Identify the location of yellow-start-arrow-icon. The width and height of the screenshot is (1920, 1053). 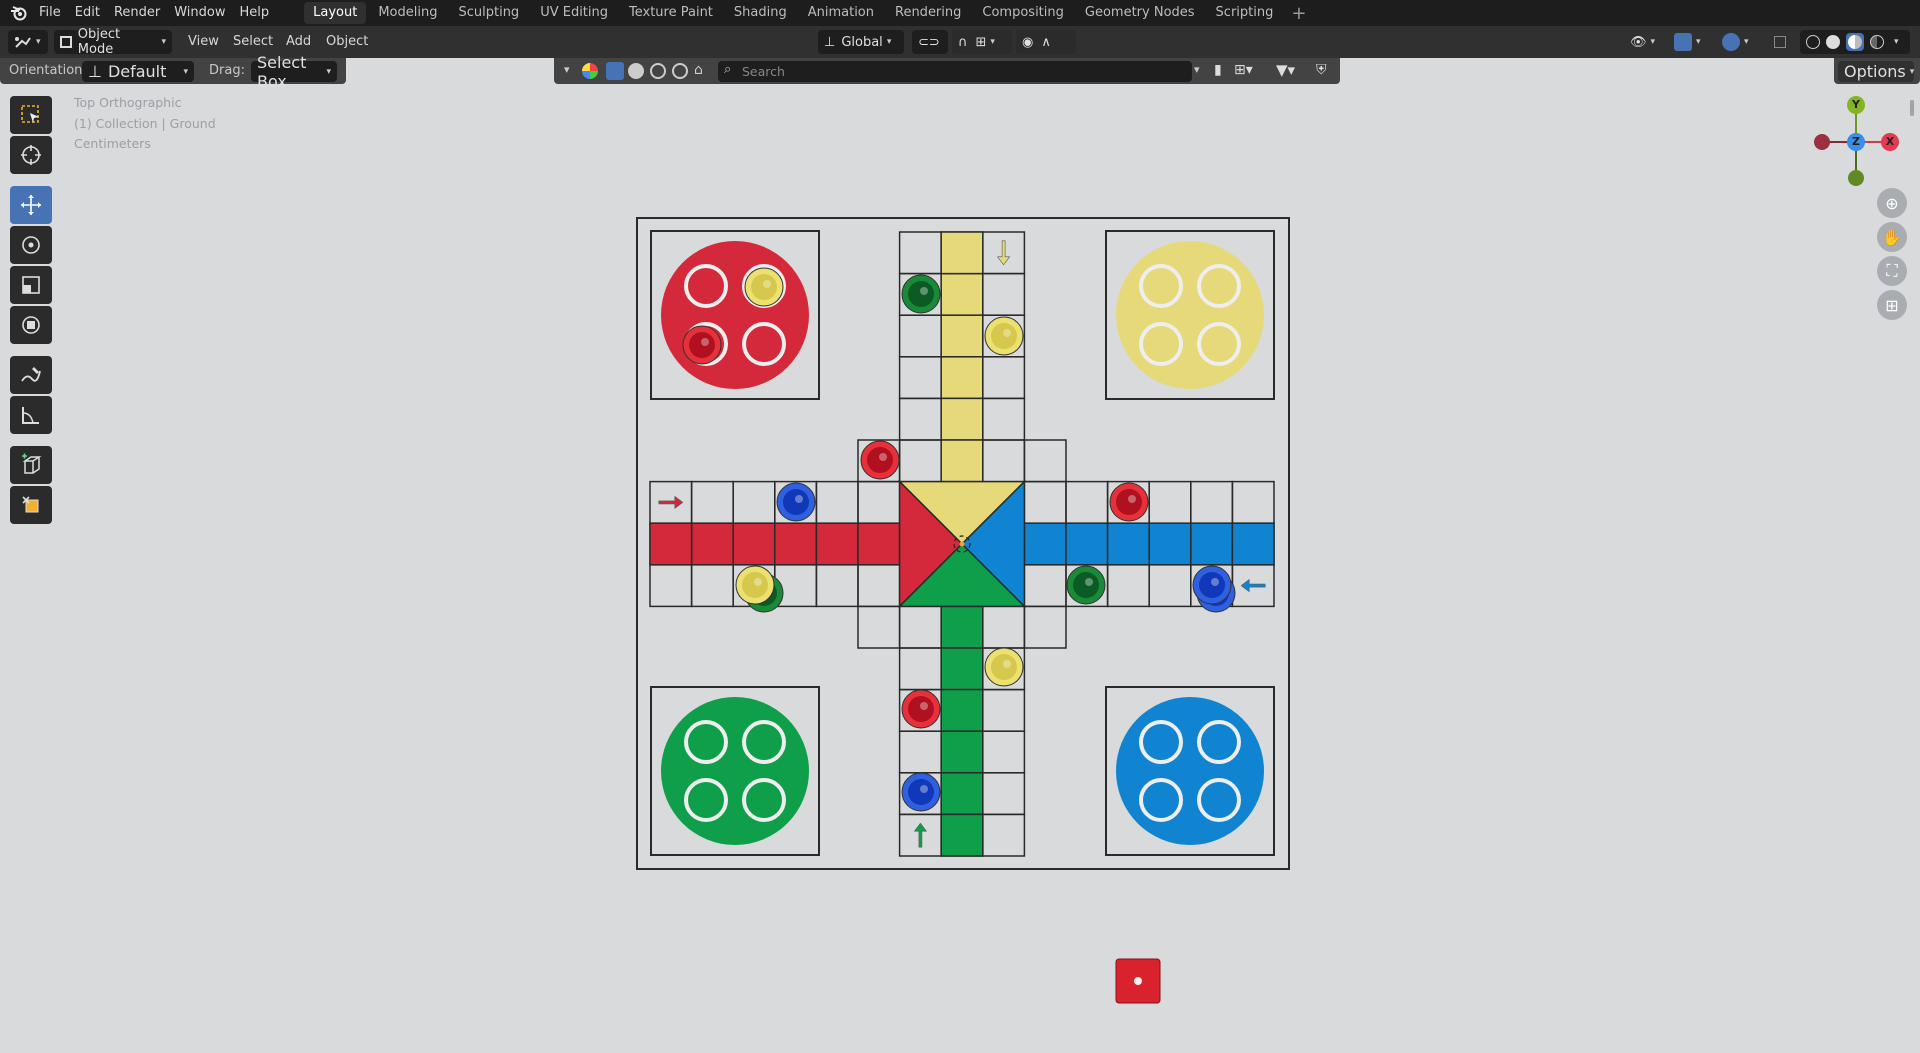
(1003, 253).